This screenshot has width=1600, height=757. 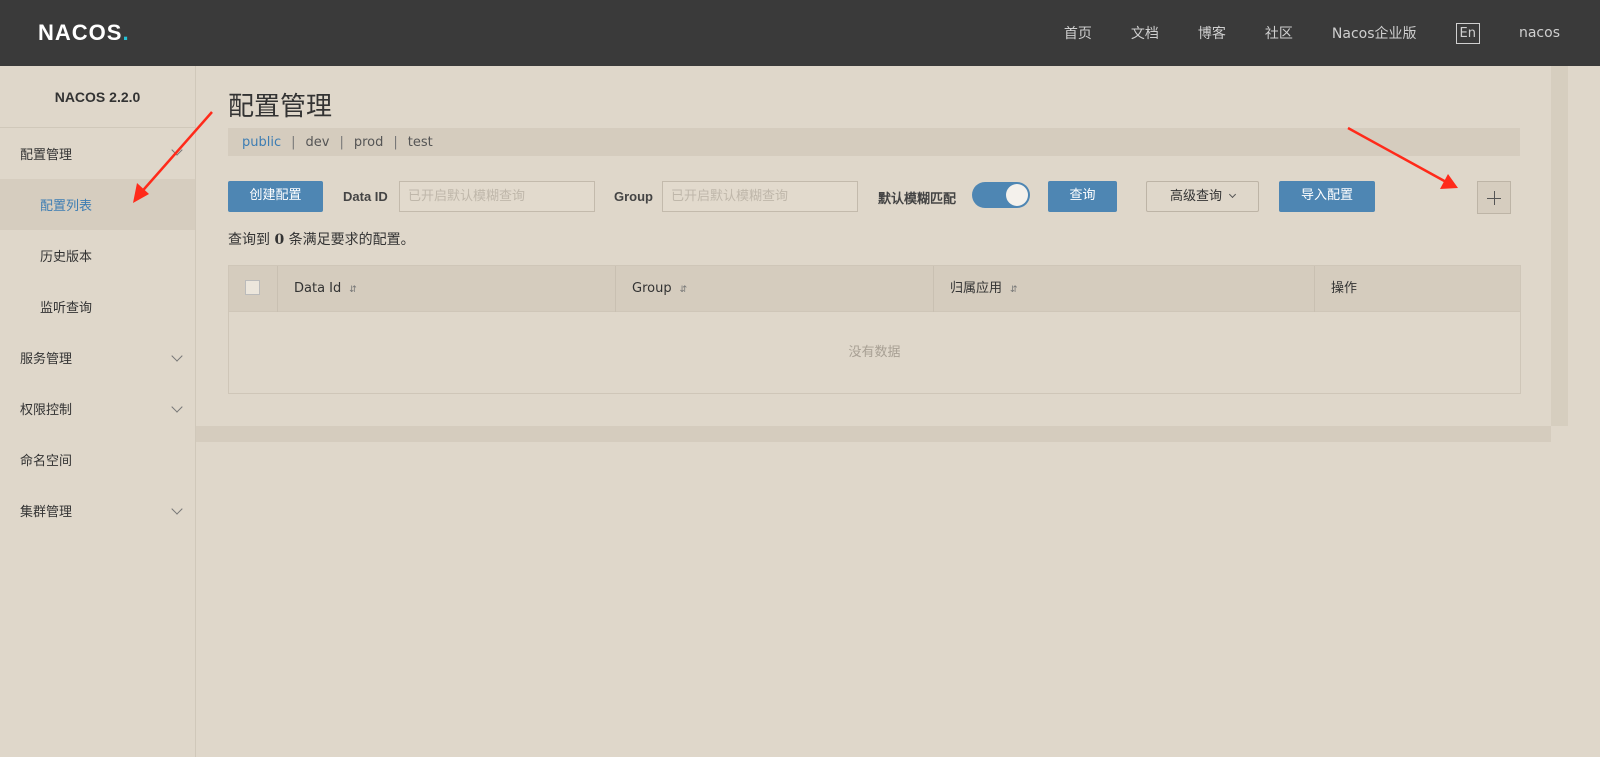 What do you see at coordinates (1195, 196) in the screenshot?
I see `advanced-query-label: 高级查询` at bounding box center [1195, 196].